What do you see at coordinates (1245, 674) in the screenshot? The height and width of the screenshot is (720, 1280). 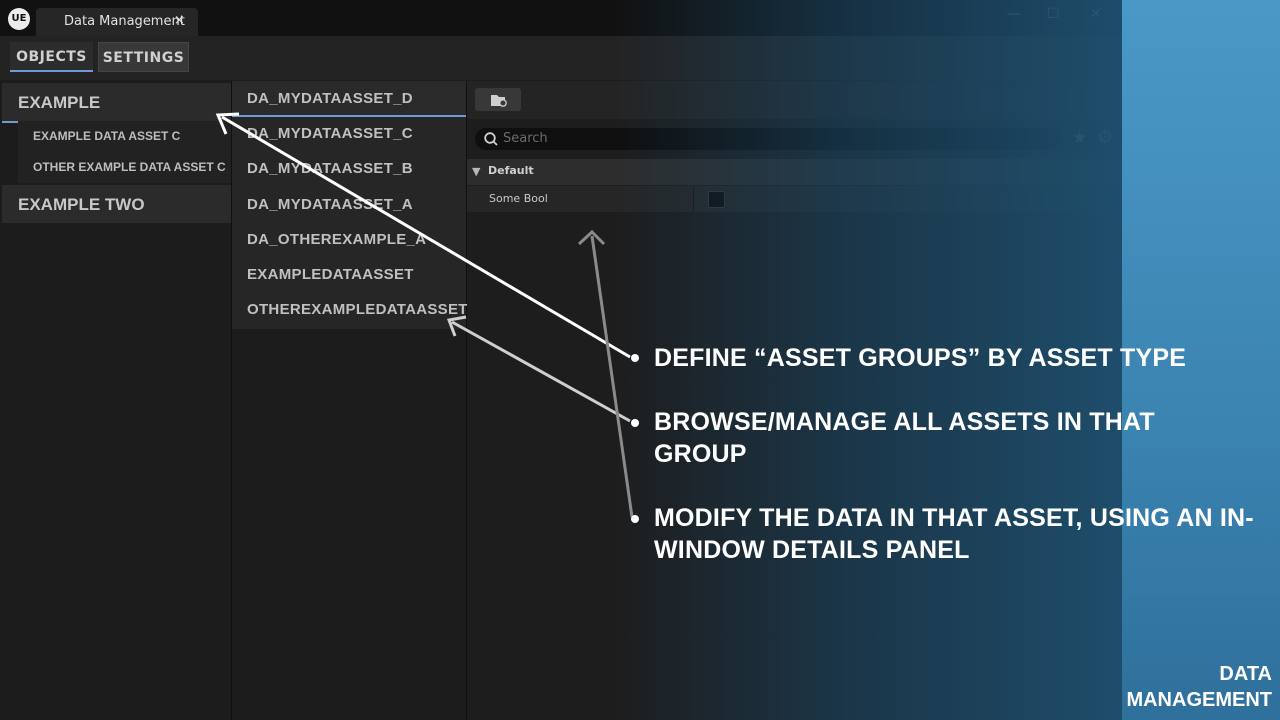 I see `brand-title-line1: DATA` at bounding box center [1245, 674].